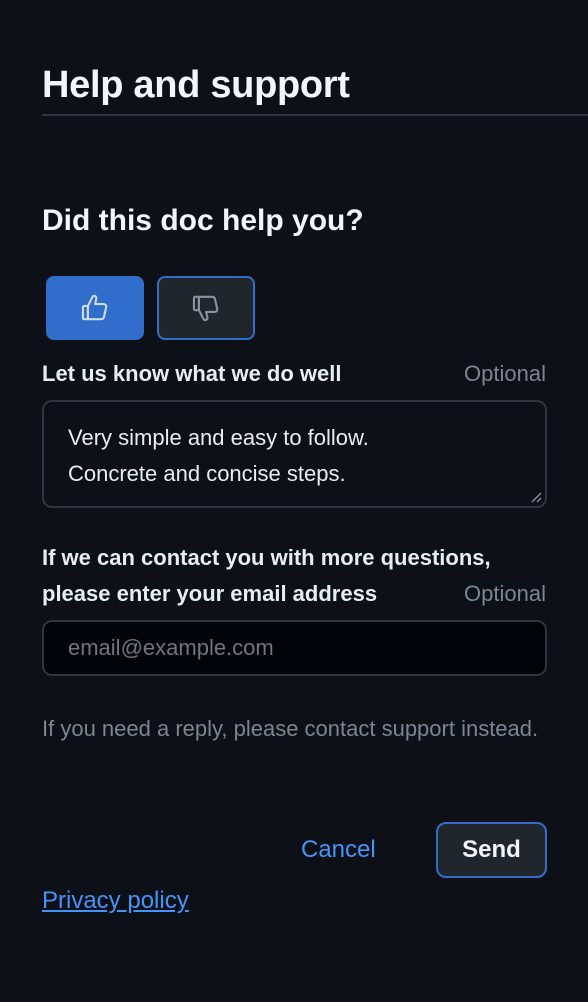  I want to click on email-placeholder: email@example.com, so click(171, 647).